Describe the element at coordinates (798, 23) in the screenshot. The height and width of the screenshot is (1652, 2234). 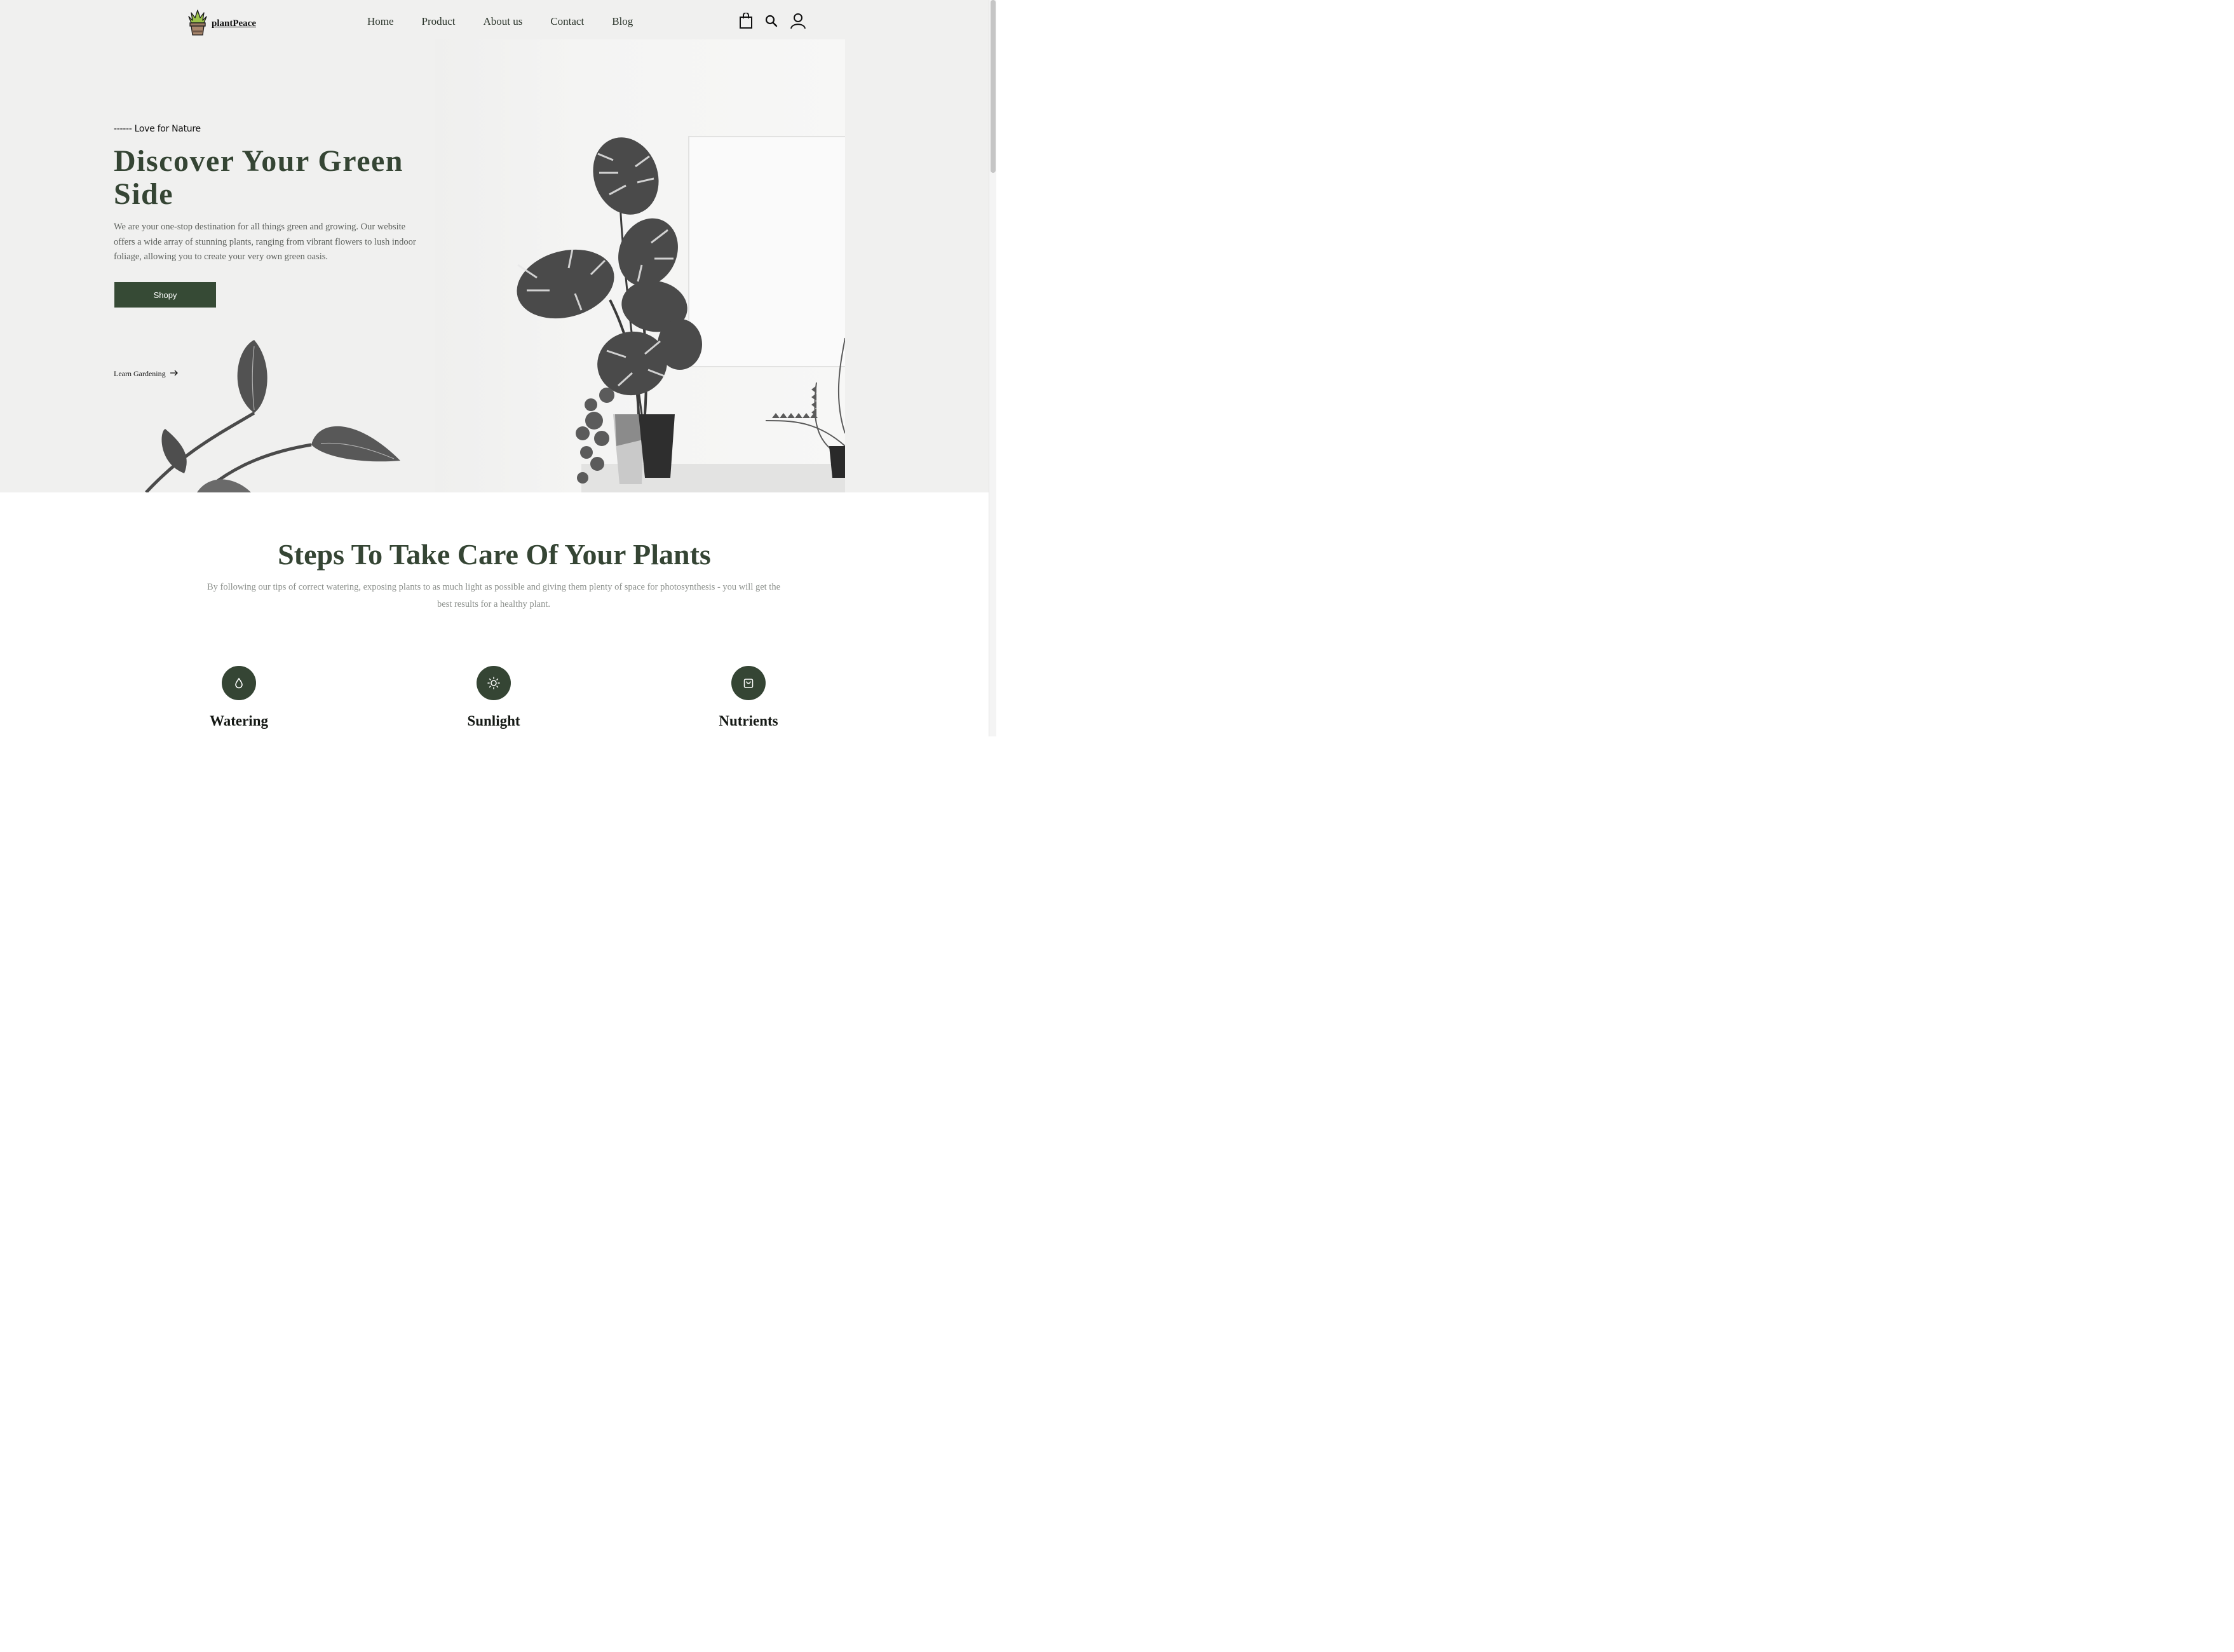
I see `user-icon` at that location.